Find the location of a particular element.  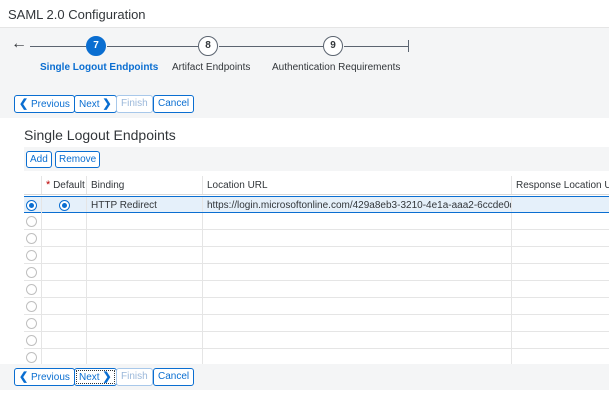

cell-binding: HTTP Redirect is located at coordinates (145, 204).